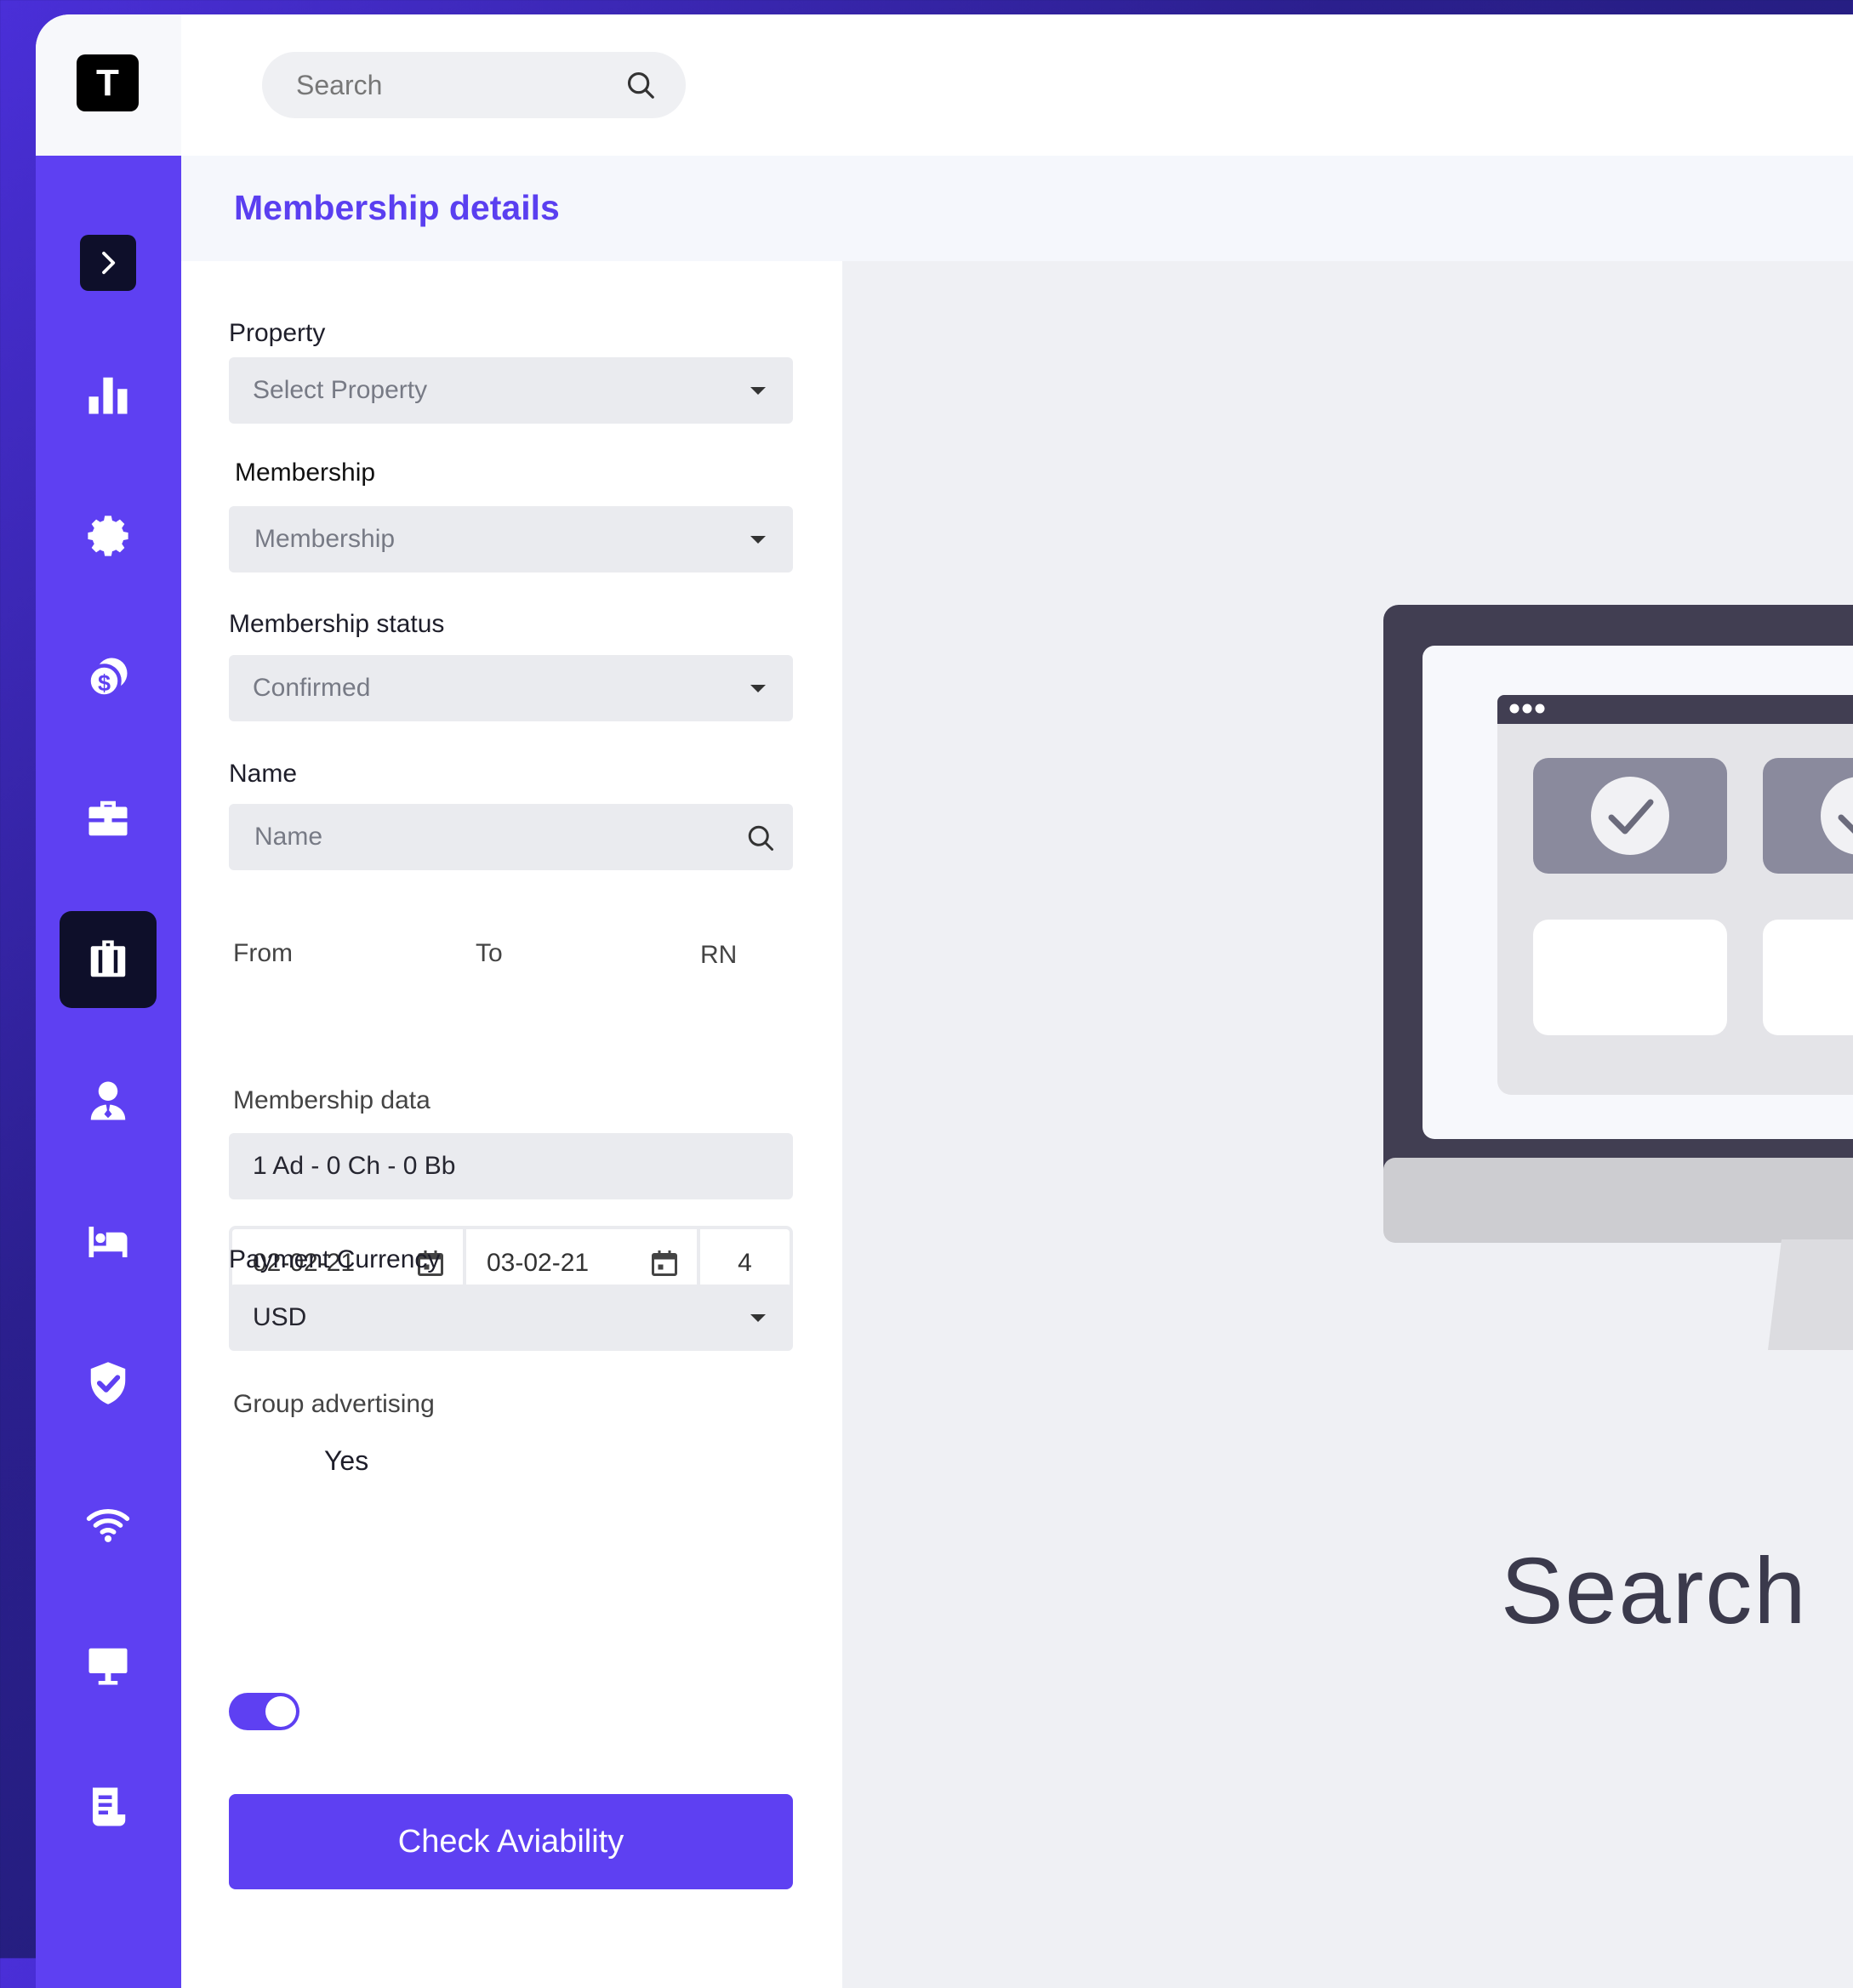  I want to click on monitor-illustration, so click(1618, 978).